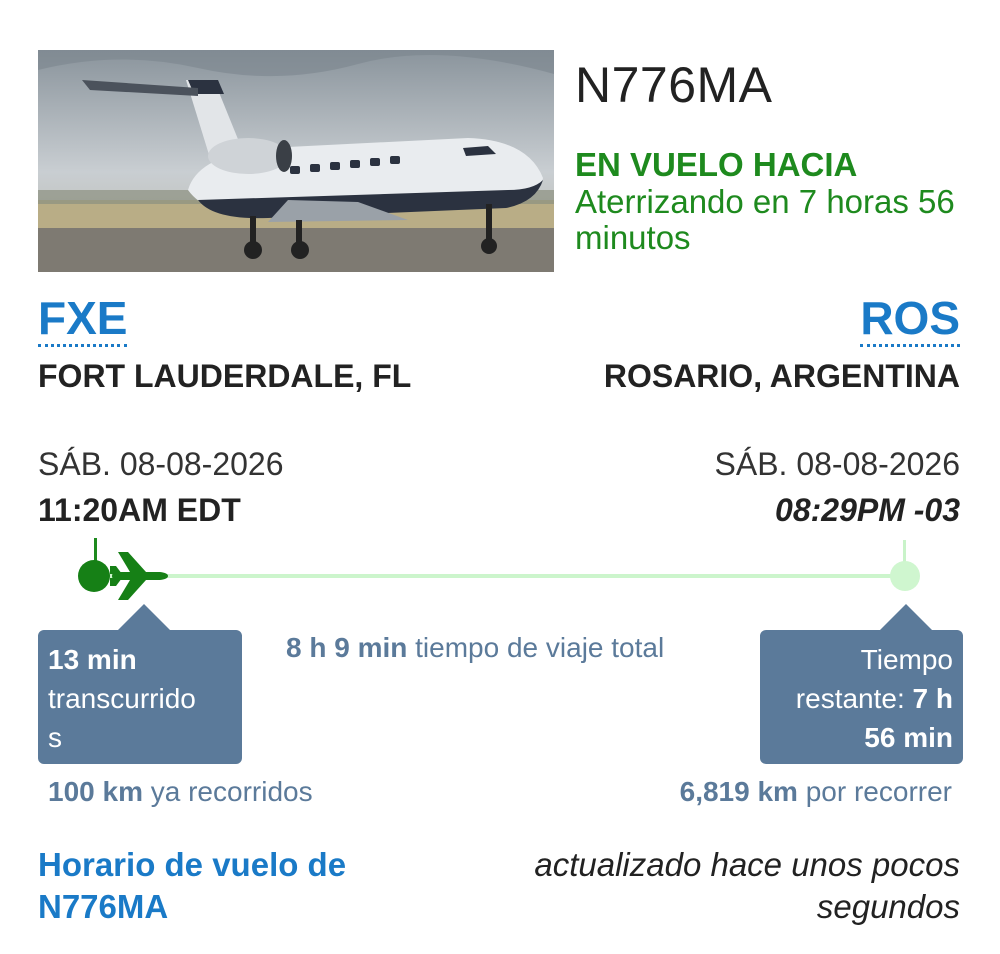 The image size is (1000, 954). What do you see at coordinates (781, 376) in the screenshot?
I see `destination-city: ROSARIO, ARGENTINA` at bounding box center [781, 376].